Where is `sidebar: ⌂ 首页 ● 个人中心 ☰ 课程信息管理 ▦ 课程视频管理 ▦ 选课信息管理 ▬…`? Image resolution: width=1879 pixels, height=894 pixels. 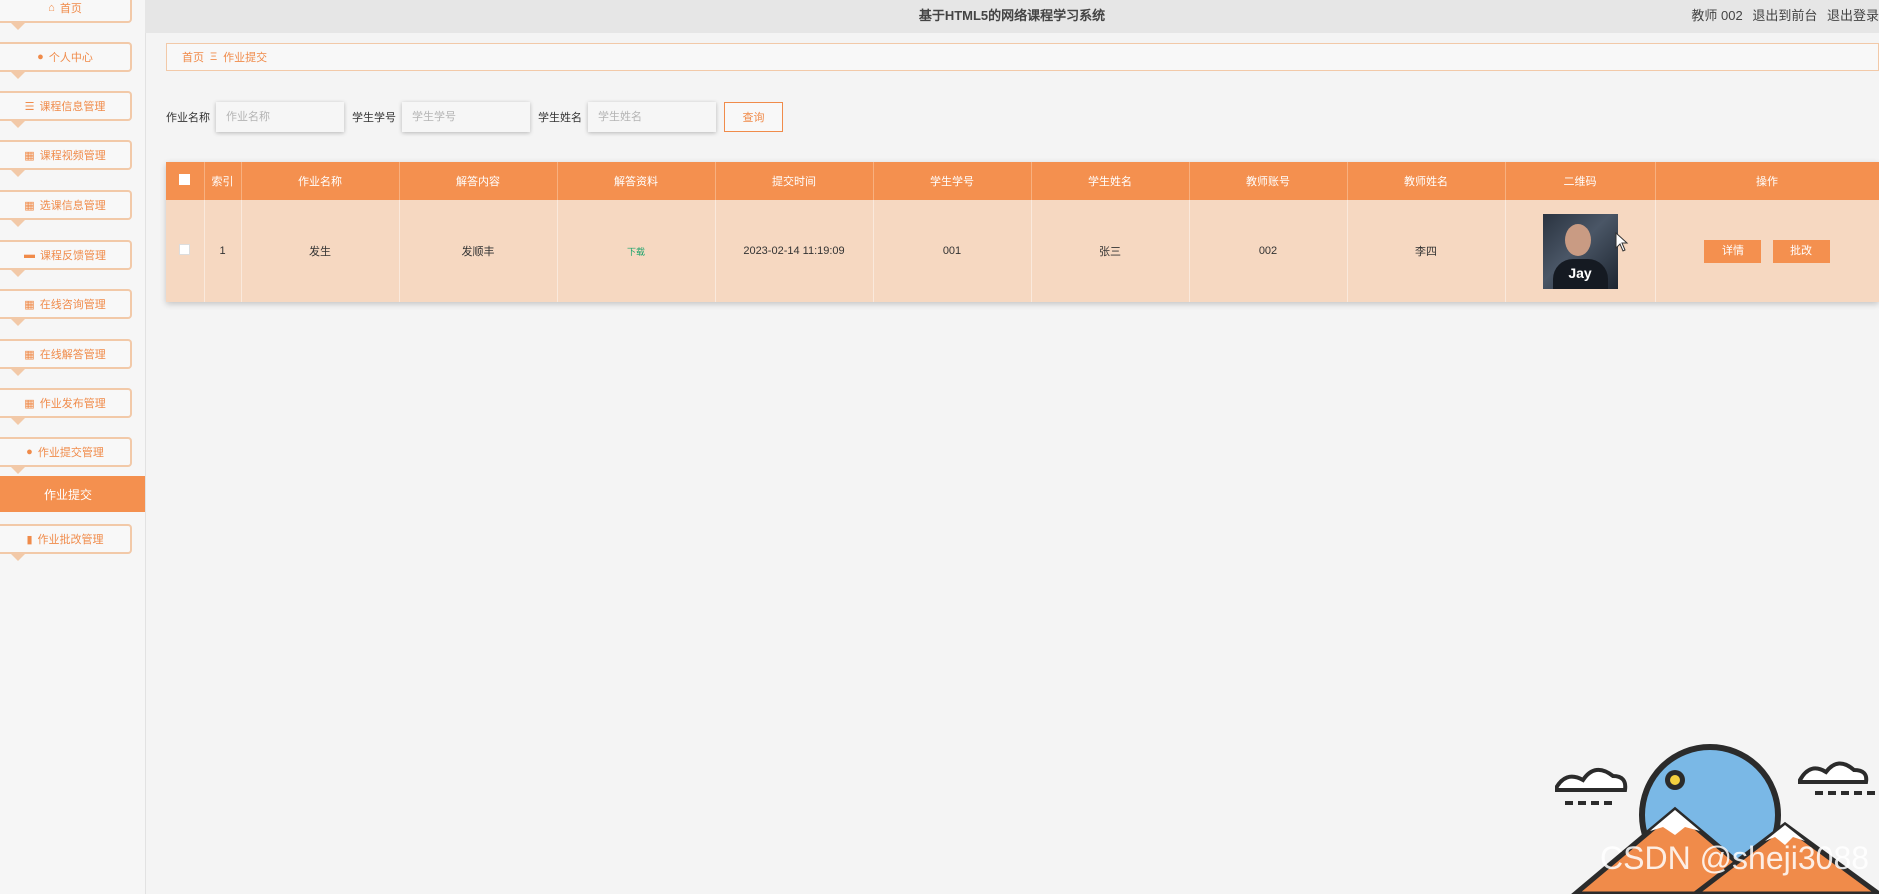 sidebar: ⌂ 首页 ● 个人中心 ☰ 课程信息管理 ▦ 课程视频管理 ▦ 选课信息管理 ▬… is located at coordinates (73, 447).